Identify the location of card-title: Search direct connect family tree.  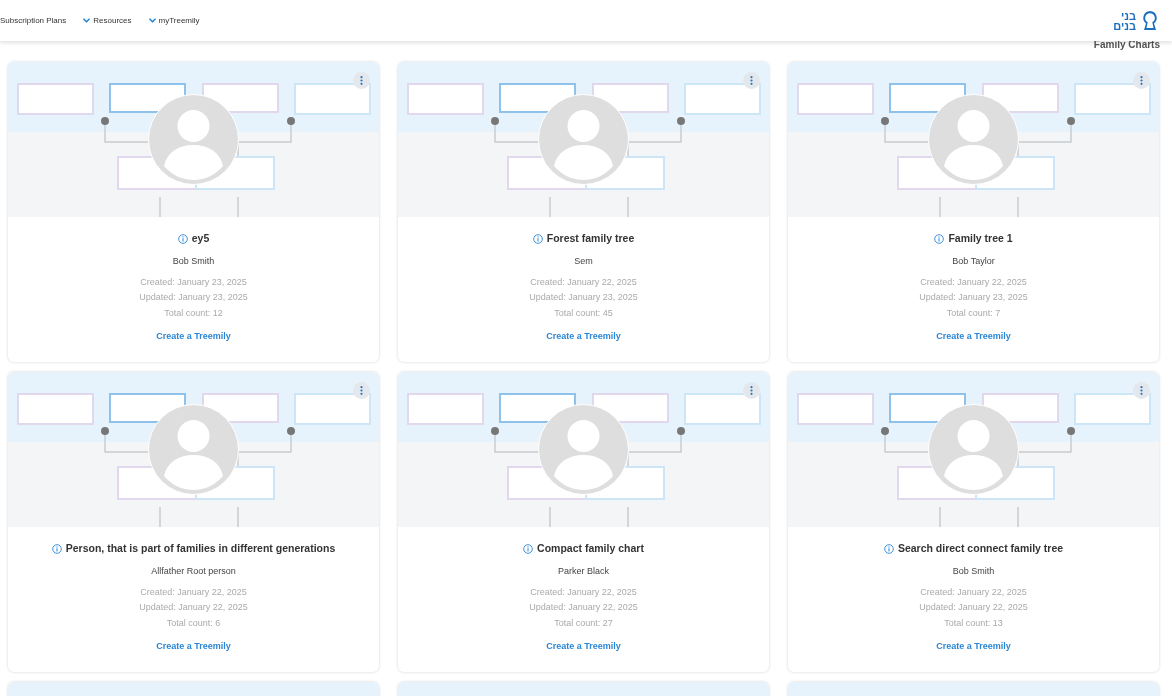
(980, 549).